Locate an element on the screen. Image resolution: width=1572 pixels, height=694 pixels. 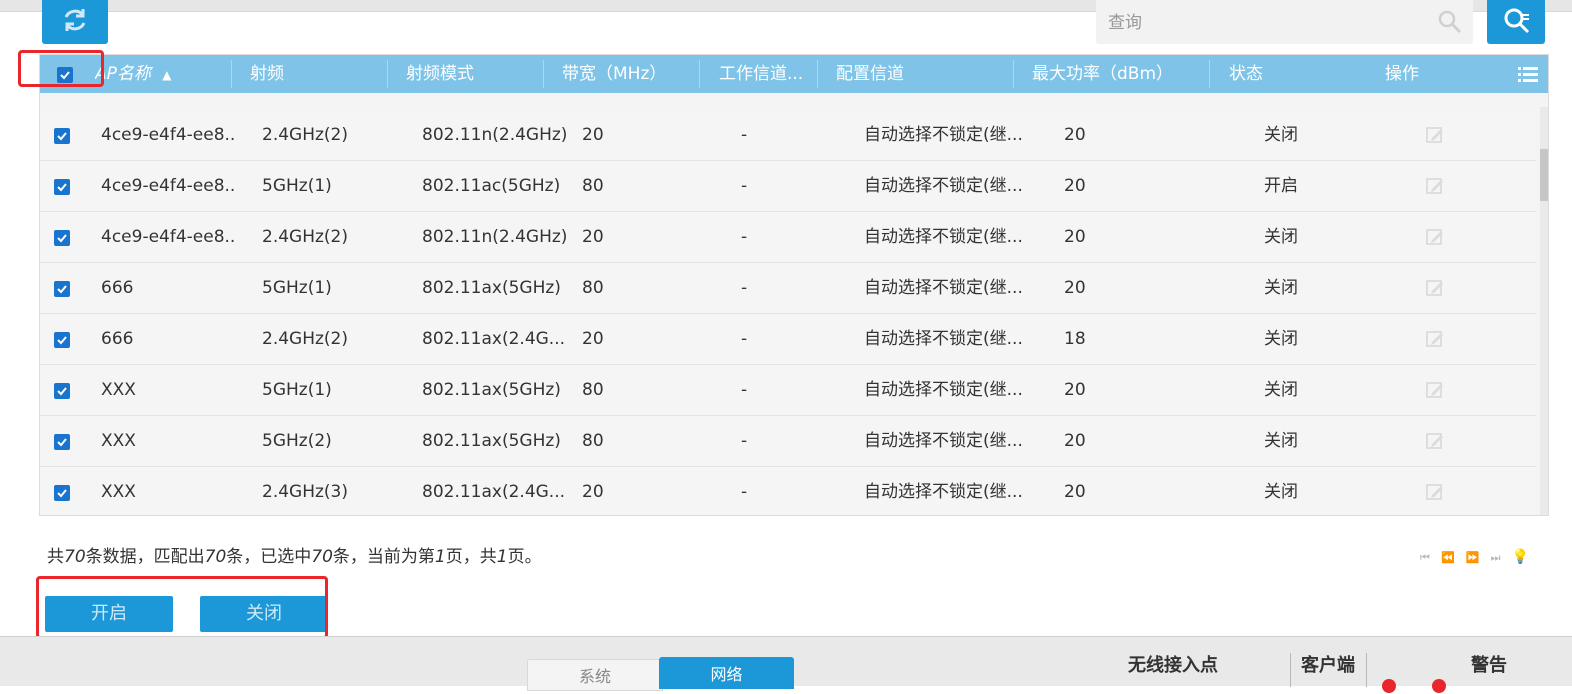
header-radio: 射频 is located at coordinates (315, 74).